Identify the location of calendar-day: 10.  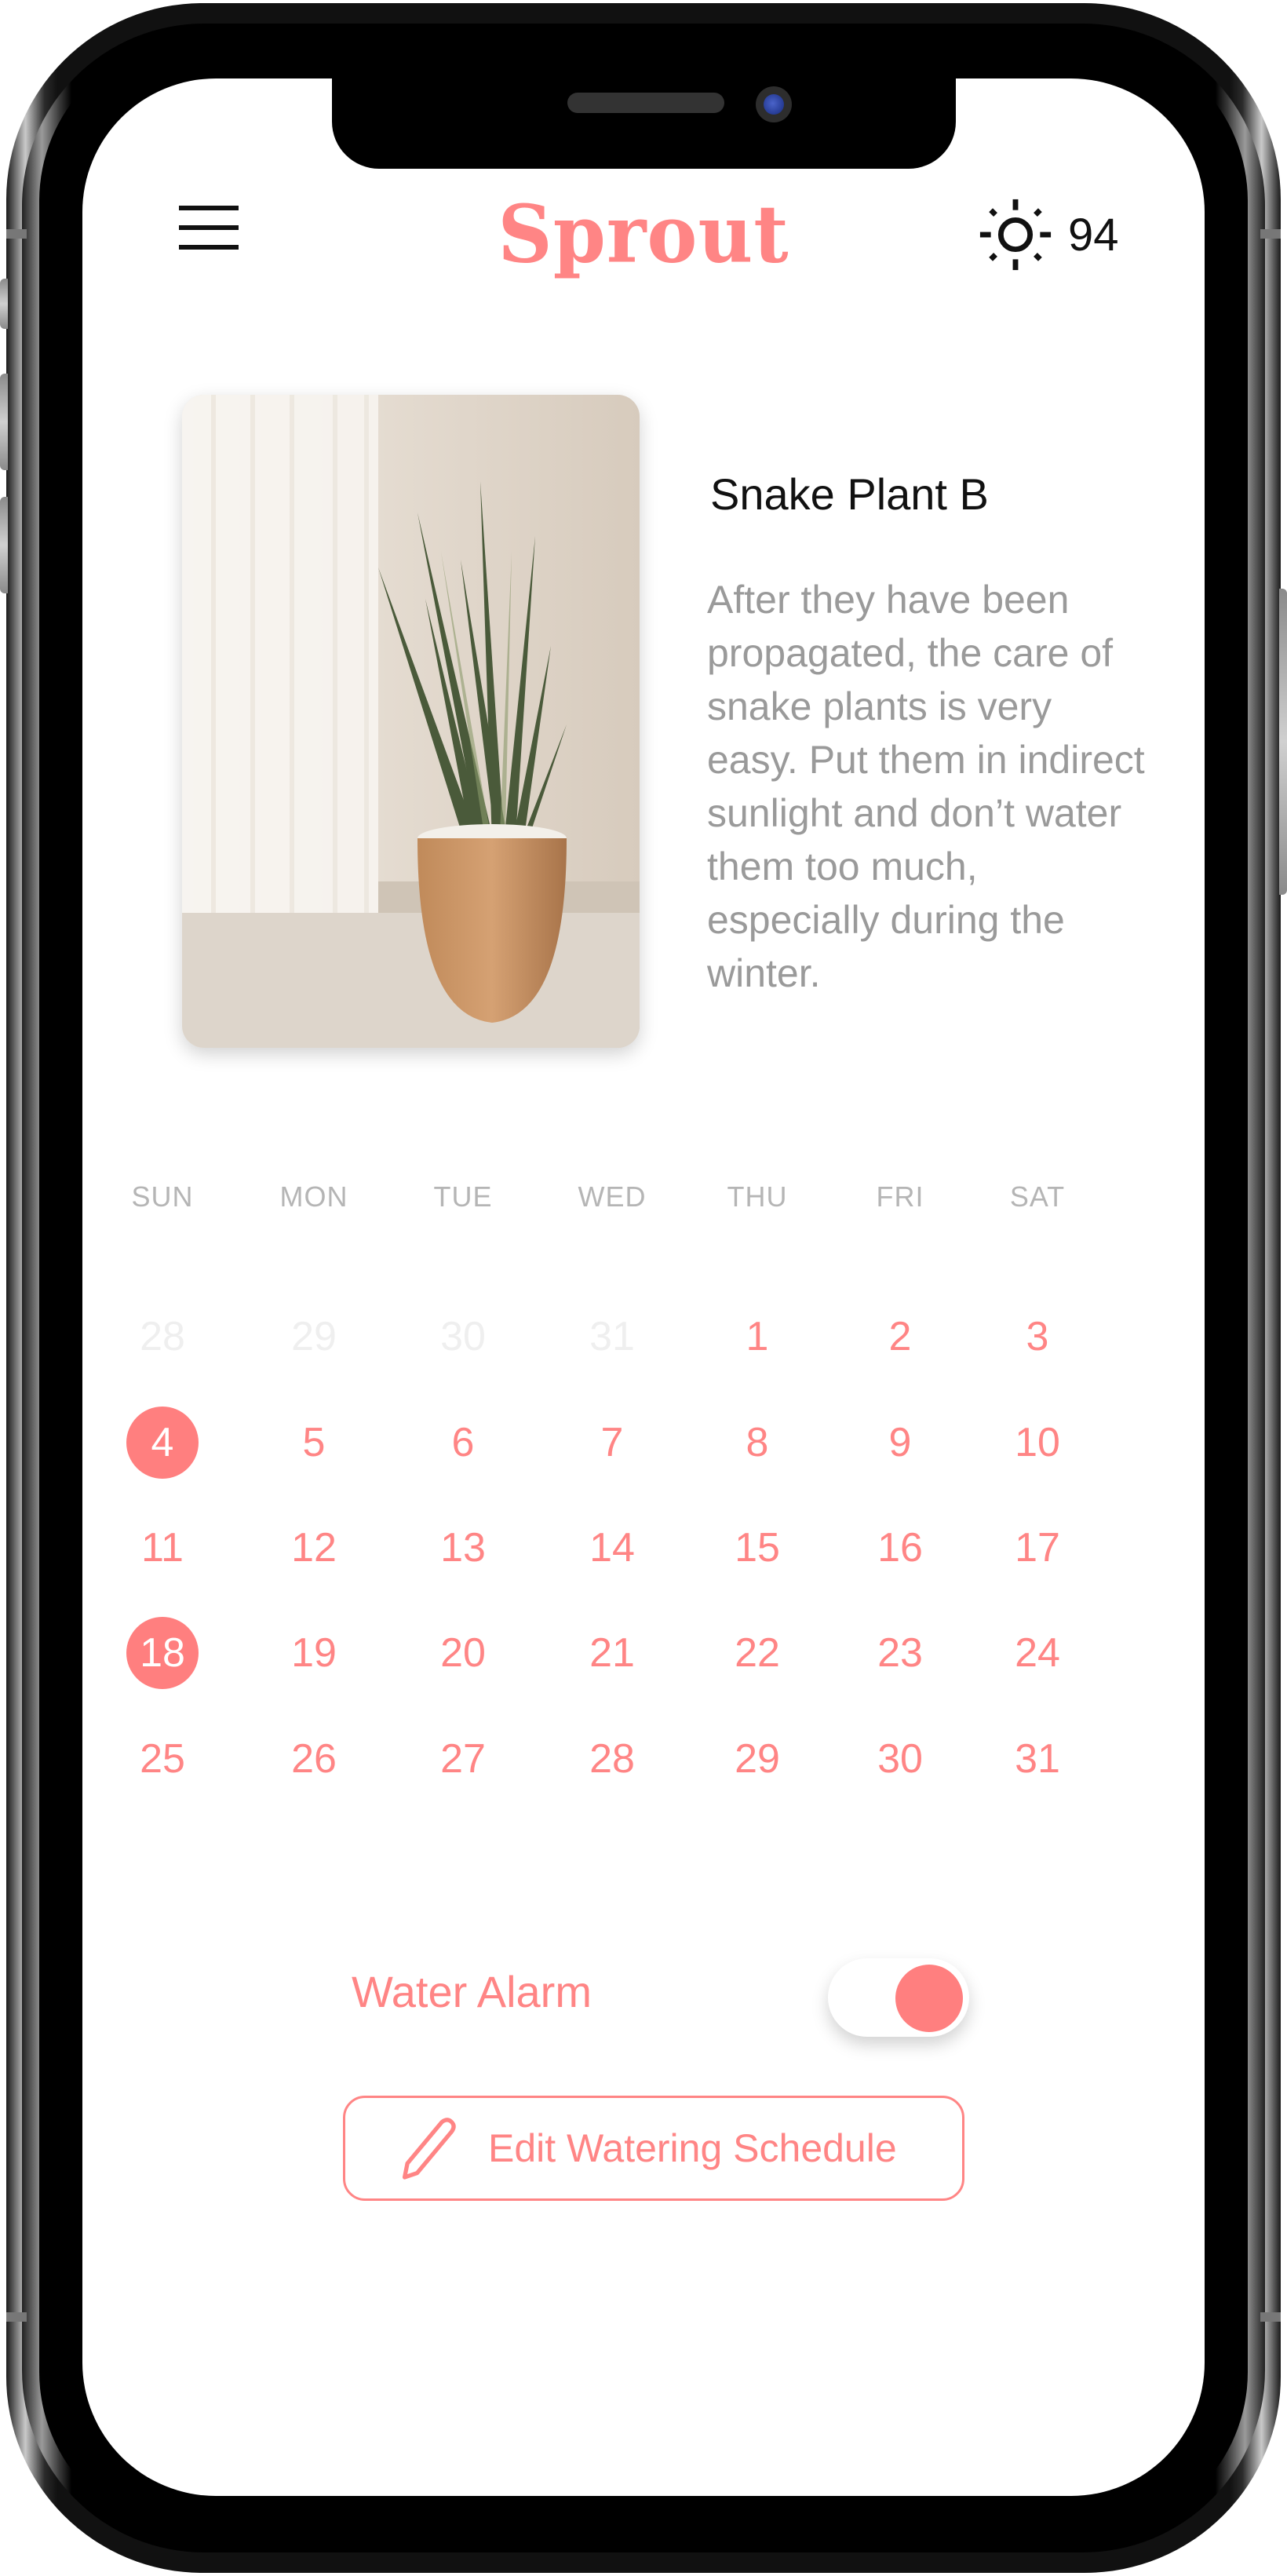
(1038, 1442).